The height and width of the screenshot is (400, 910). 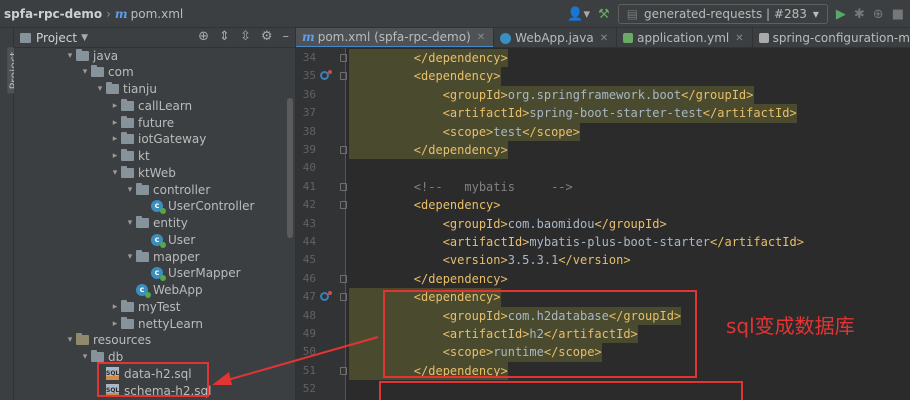 What do you see at coordinates (898, 14) in the screenshot?
I see `stop-icon: ■` at bounding box center [898, 14].